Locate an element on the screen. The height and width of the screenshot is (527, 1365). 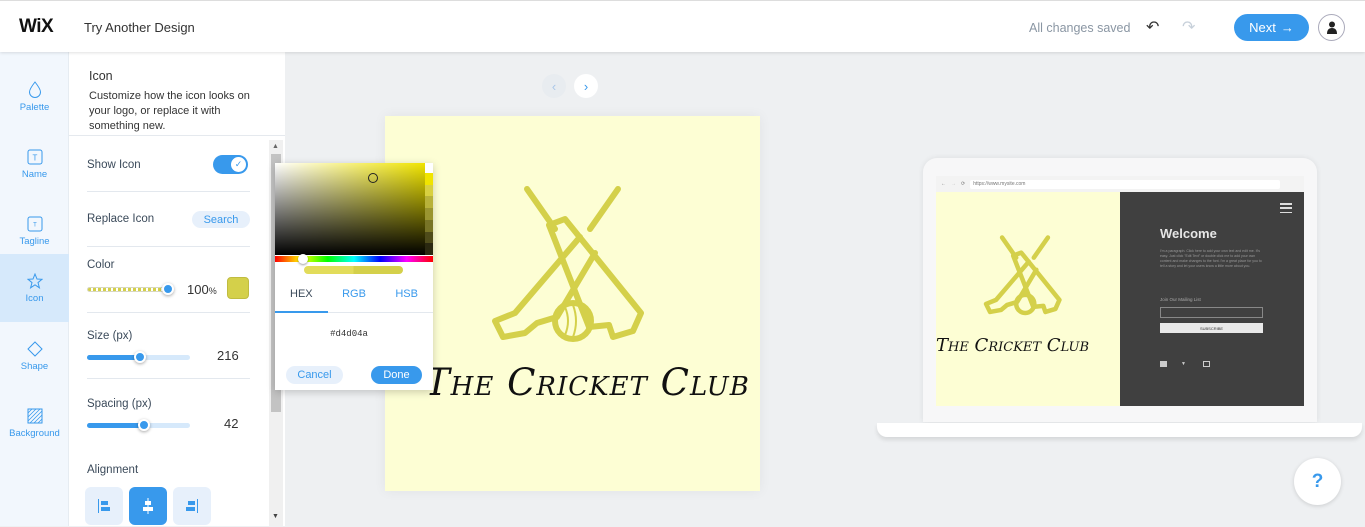
alignment-options is located at coordinates (170, 507).